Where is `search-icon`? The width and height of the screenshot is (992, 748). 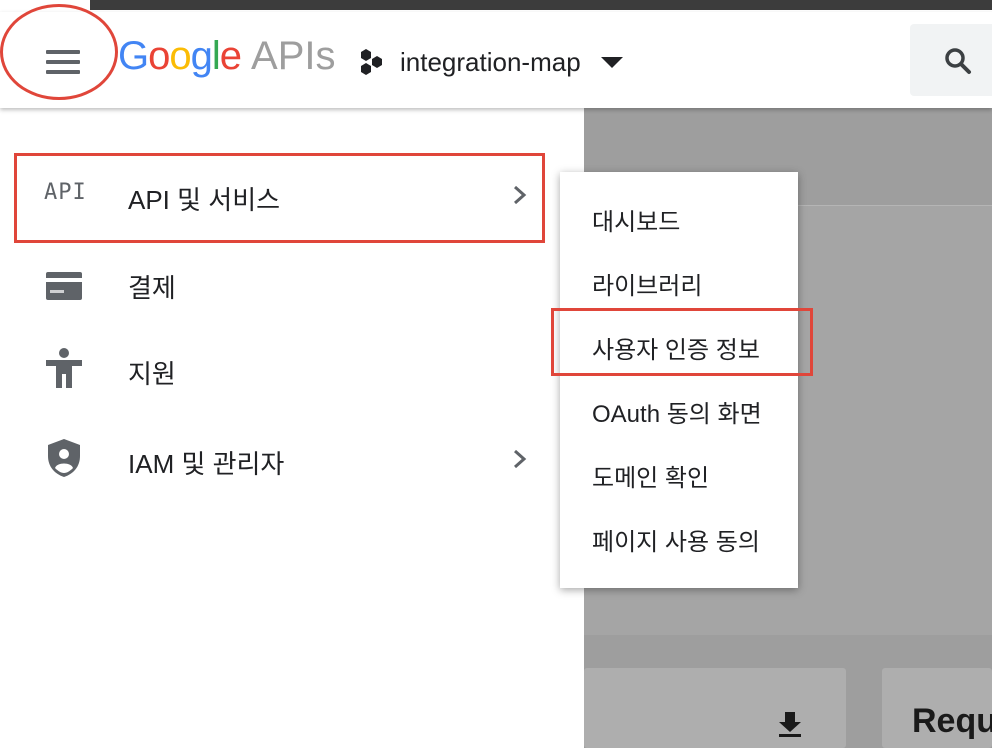
search-icon is located at coordinates (958, 61).